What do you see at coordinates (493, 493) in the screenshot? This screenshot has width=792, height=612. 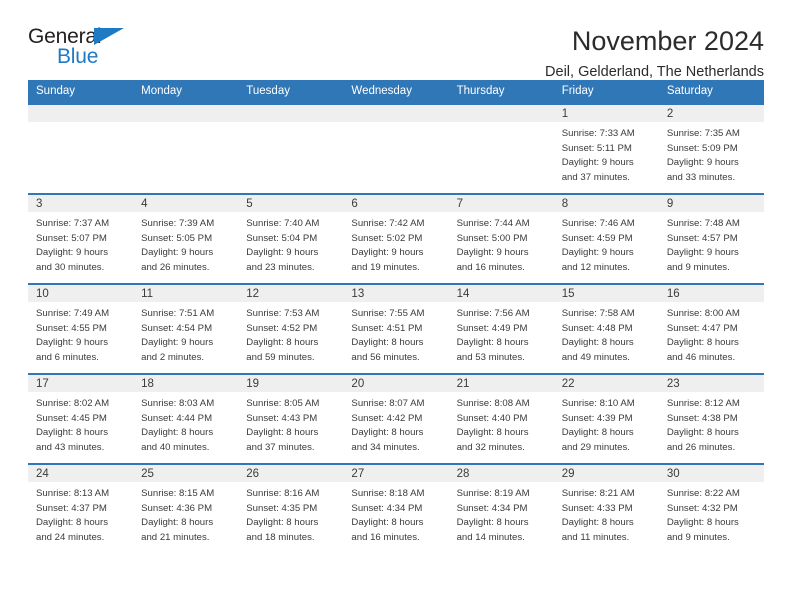 I see `sunrise-text: Sunrise: 8:19 AM` at bounding box center [493, 493].